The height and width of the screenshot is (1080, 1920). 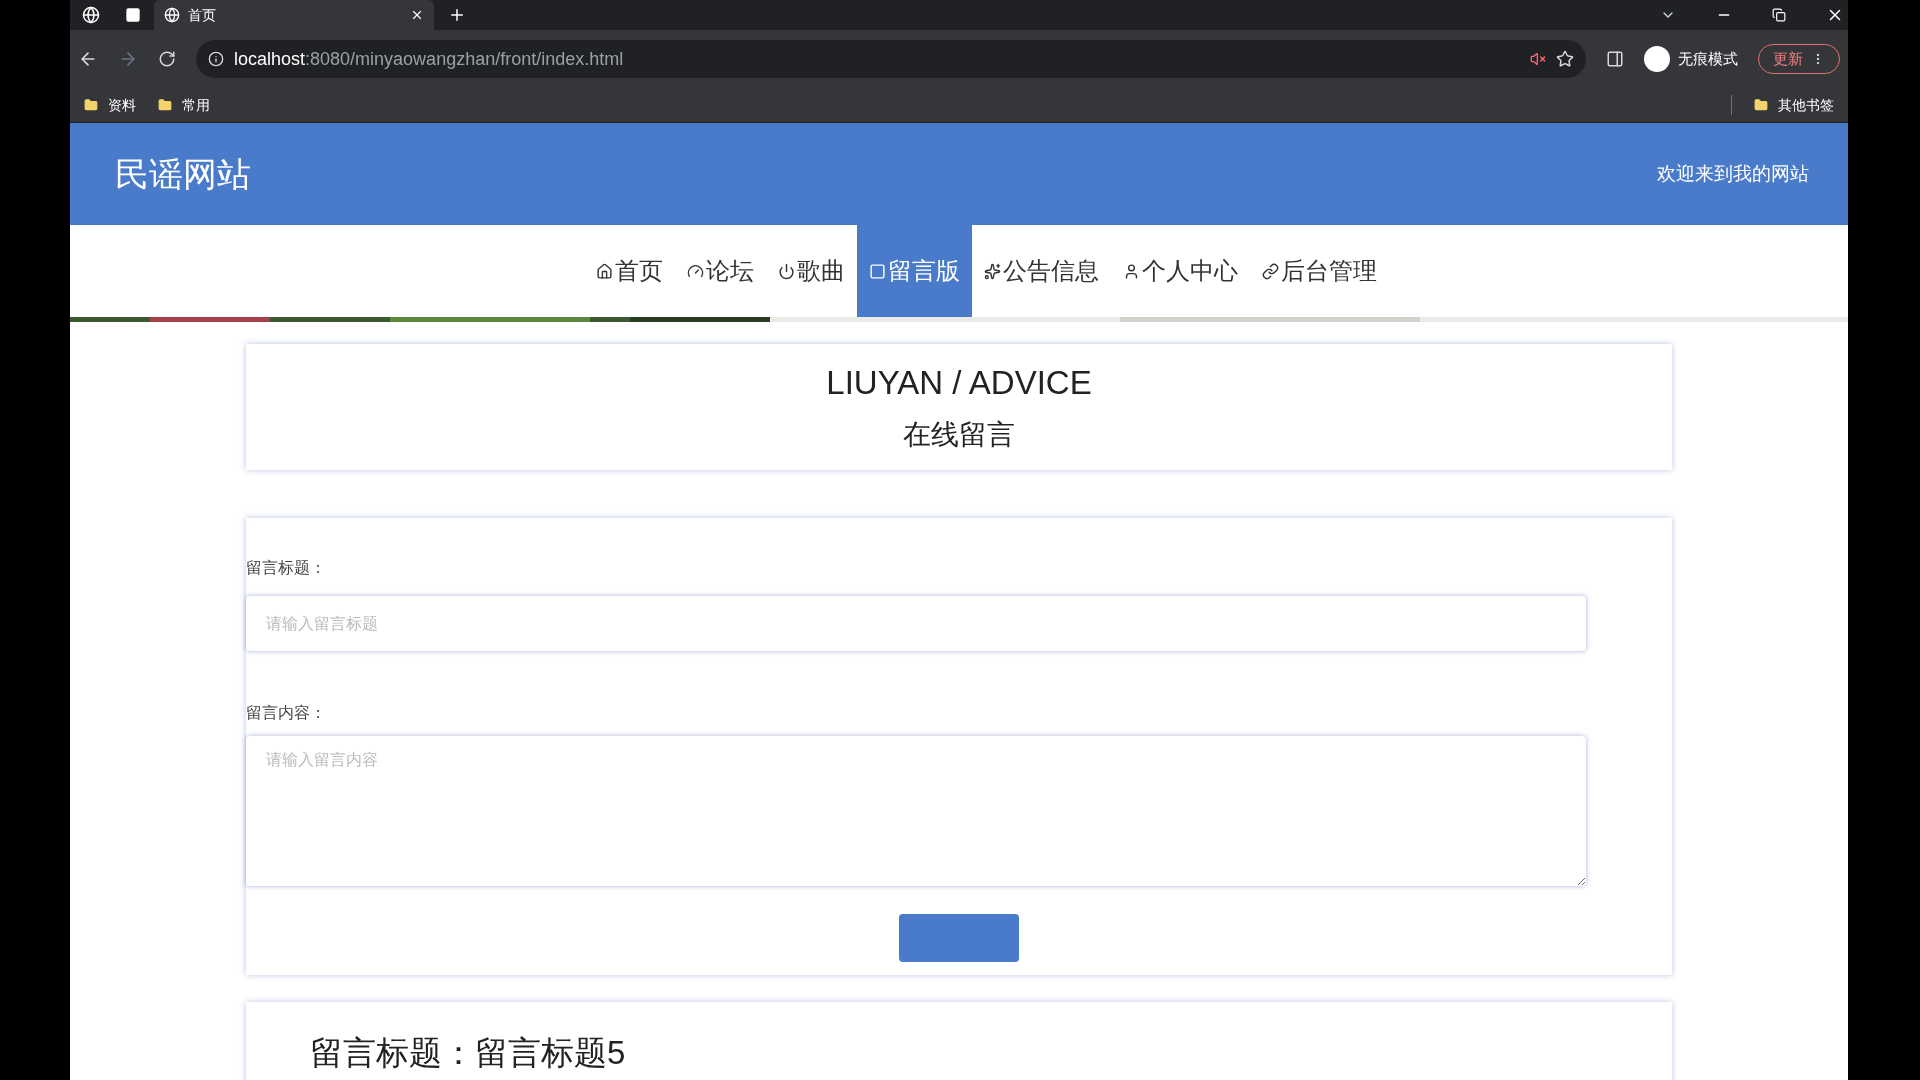 What do you see at coordinates (184, 105) in the screenshot?
I see `bookmark: 常用` at bounding box center [184, 105].